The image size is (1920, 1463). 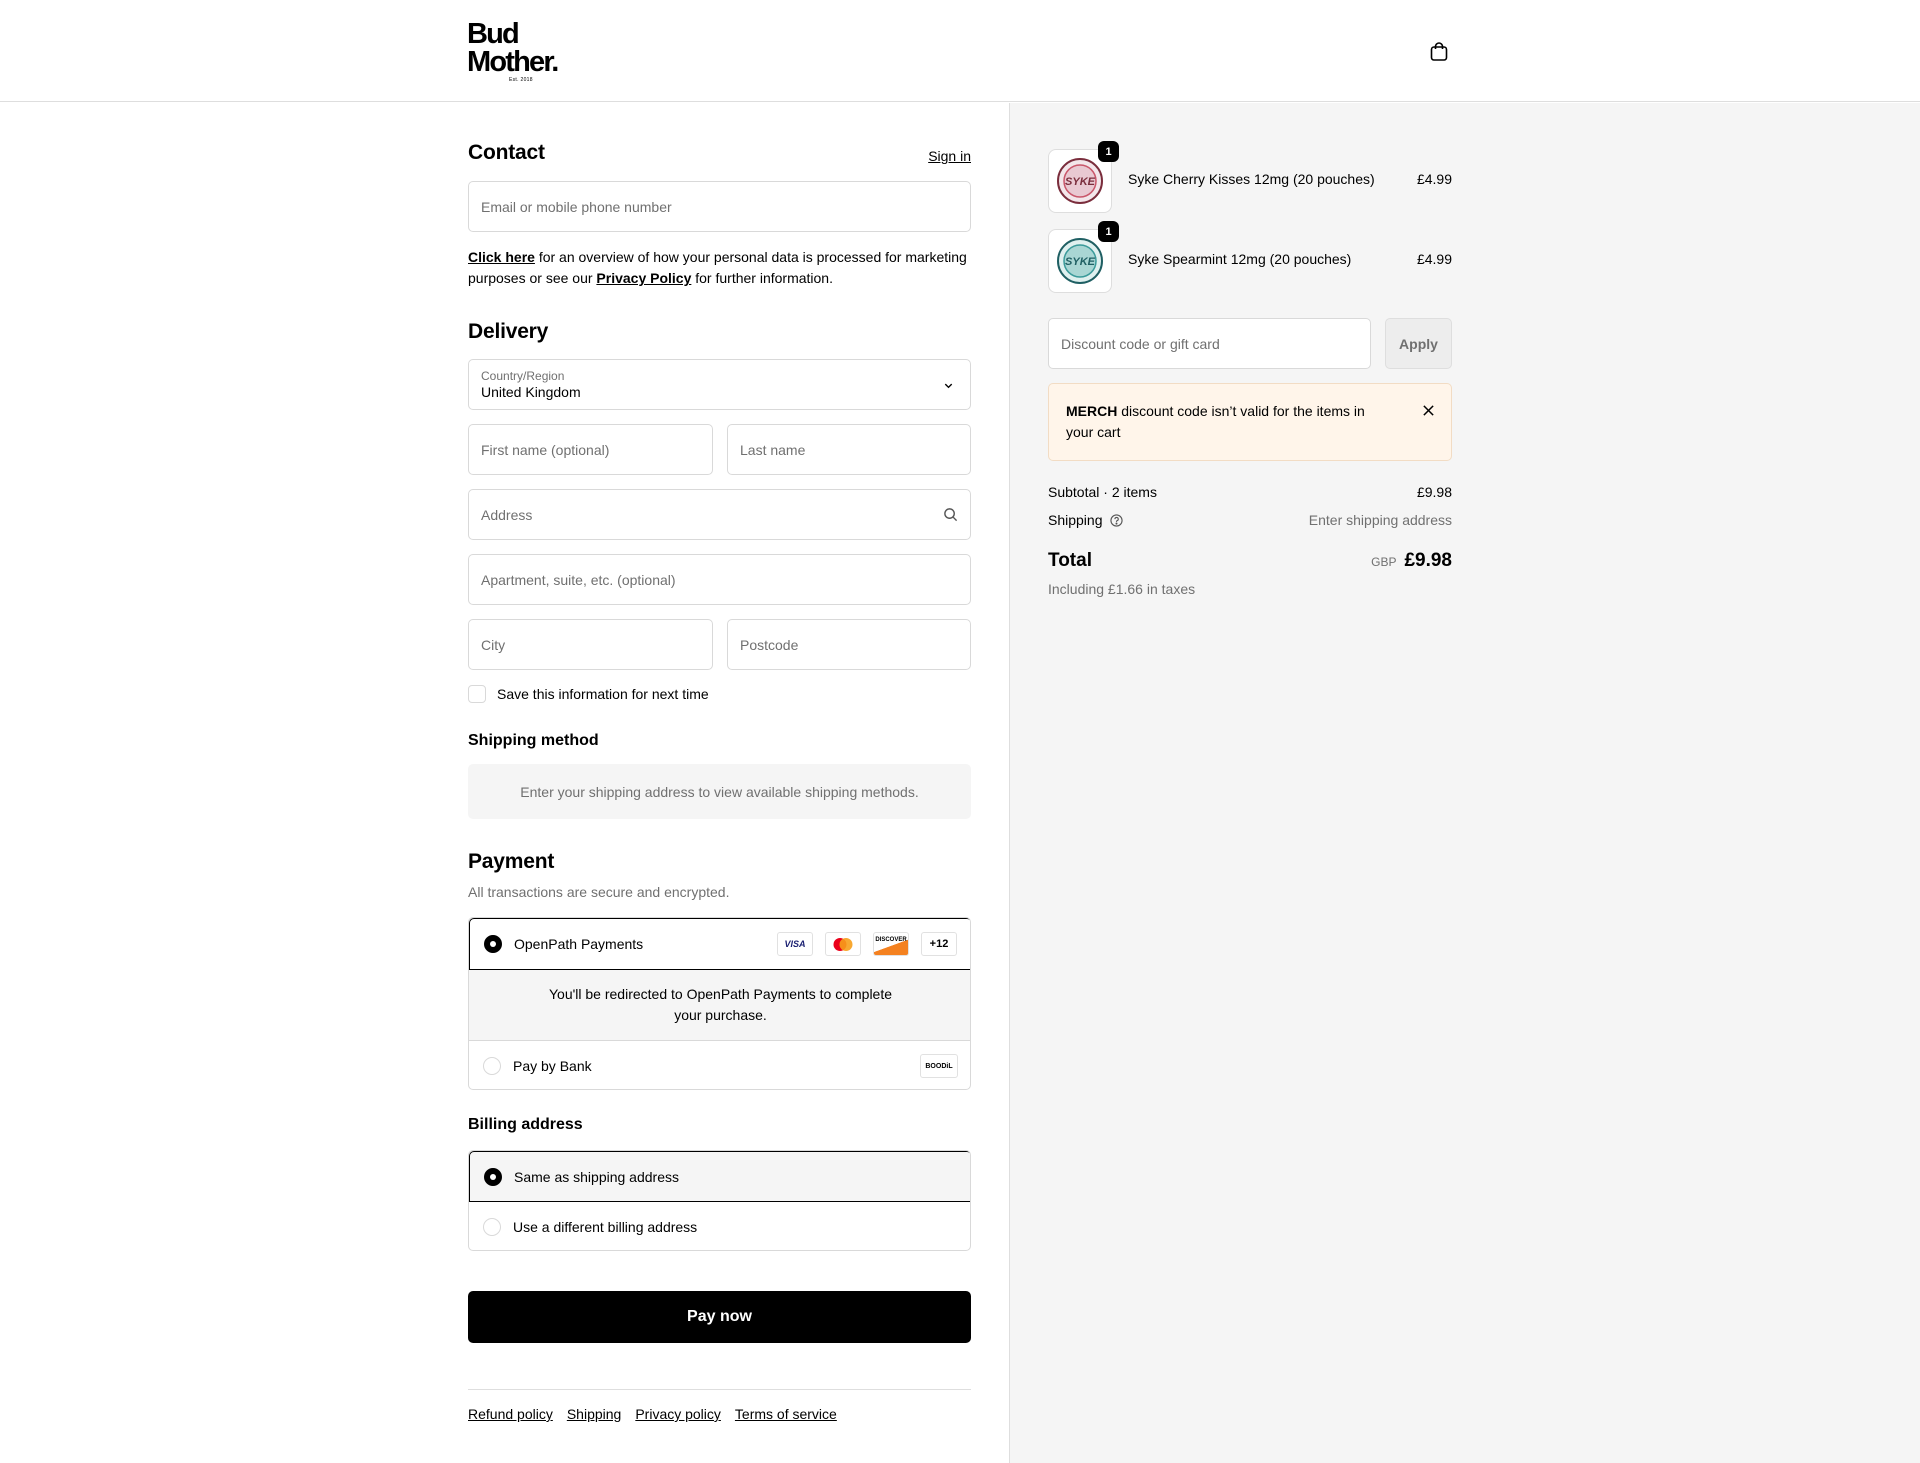 I want to click on different-address-label: Use a different billing address, so click(x=605, y=1227).